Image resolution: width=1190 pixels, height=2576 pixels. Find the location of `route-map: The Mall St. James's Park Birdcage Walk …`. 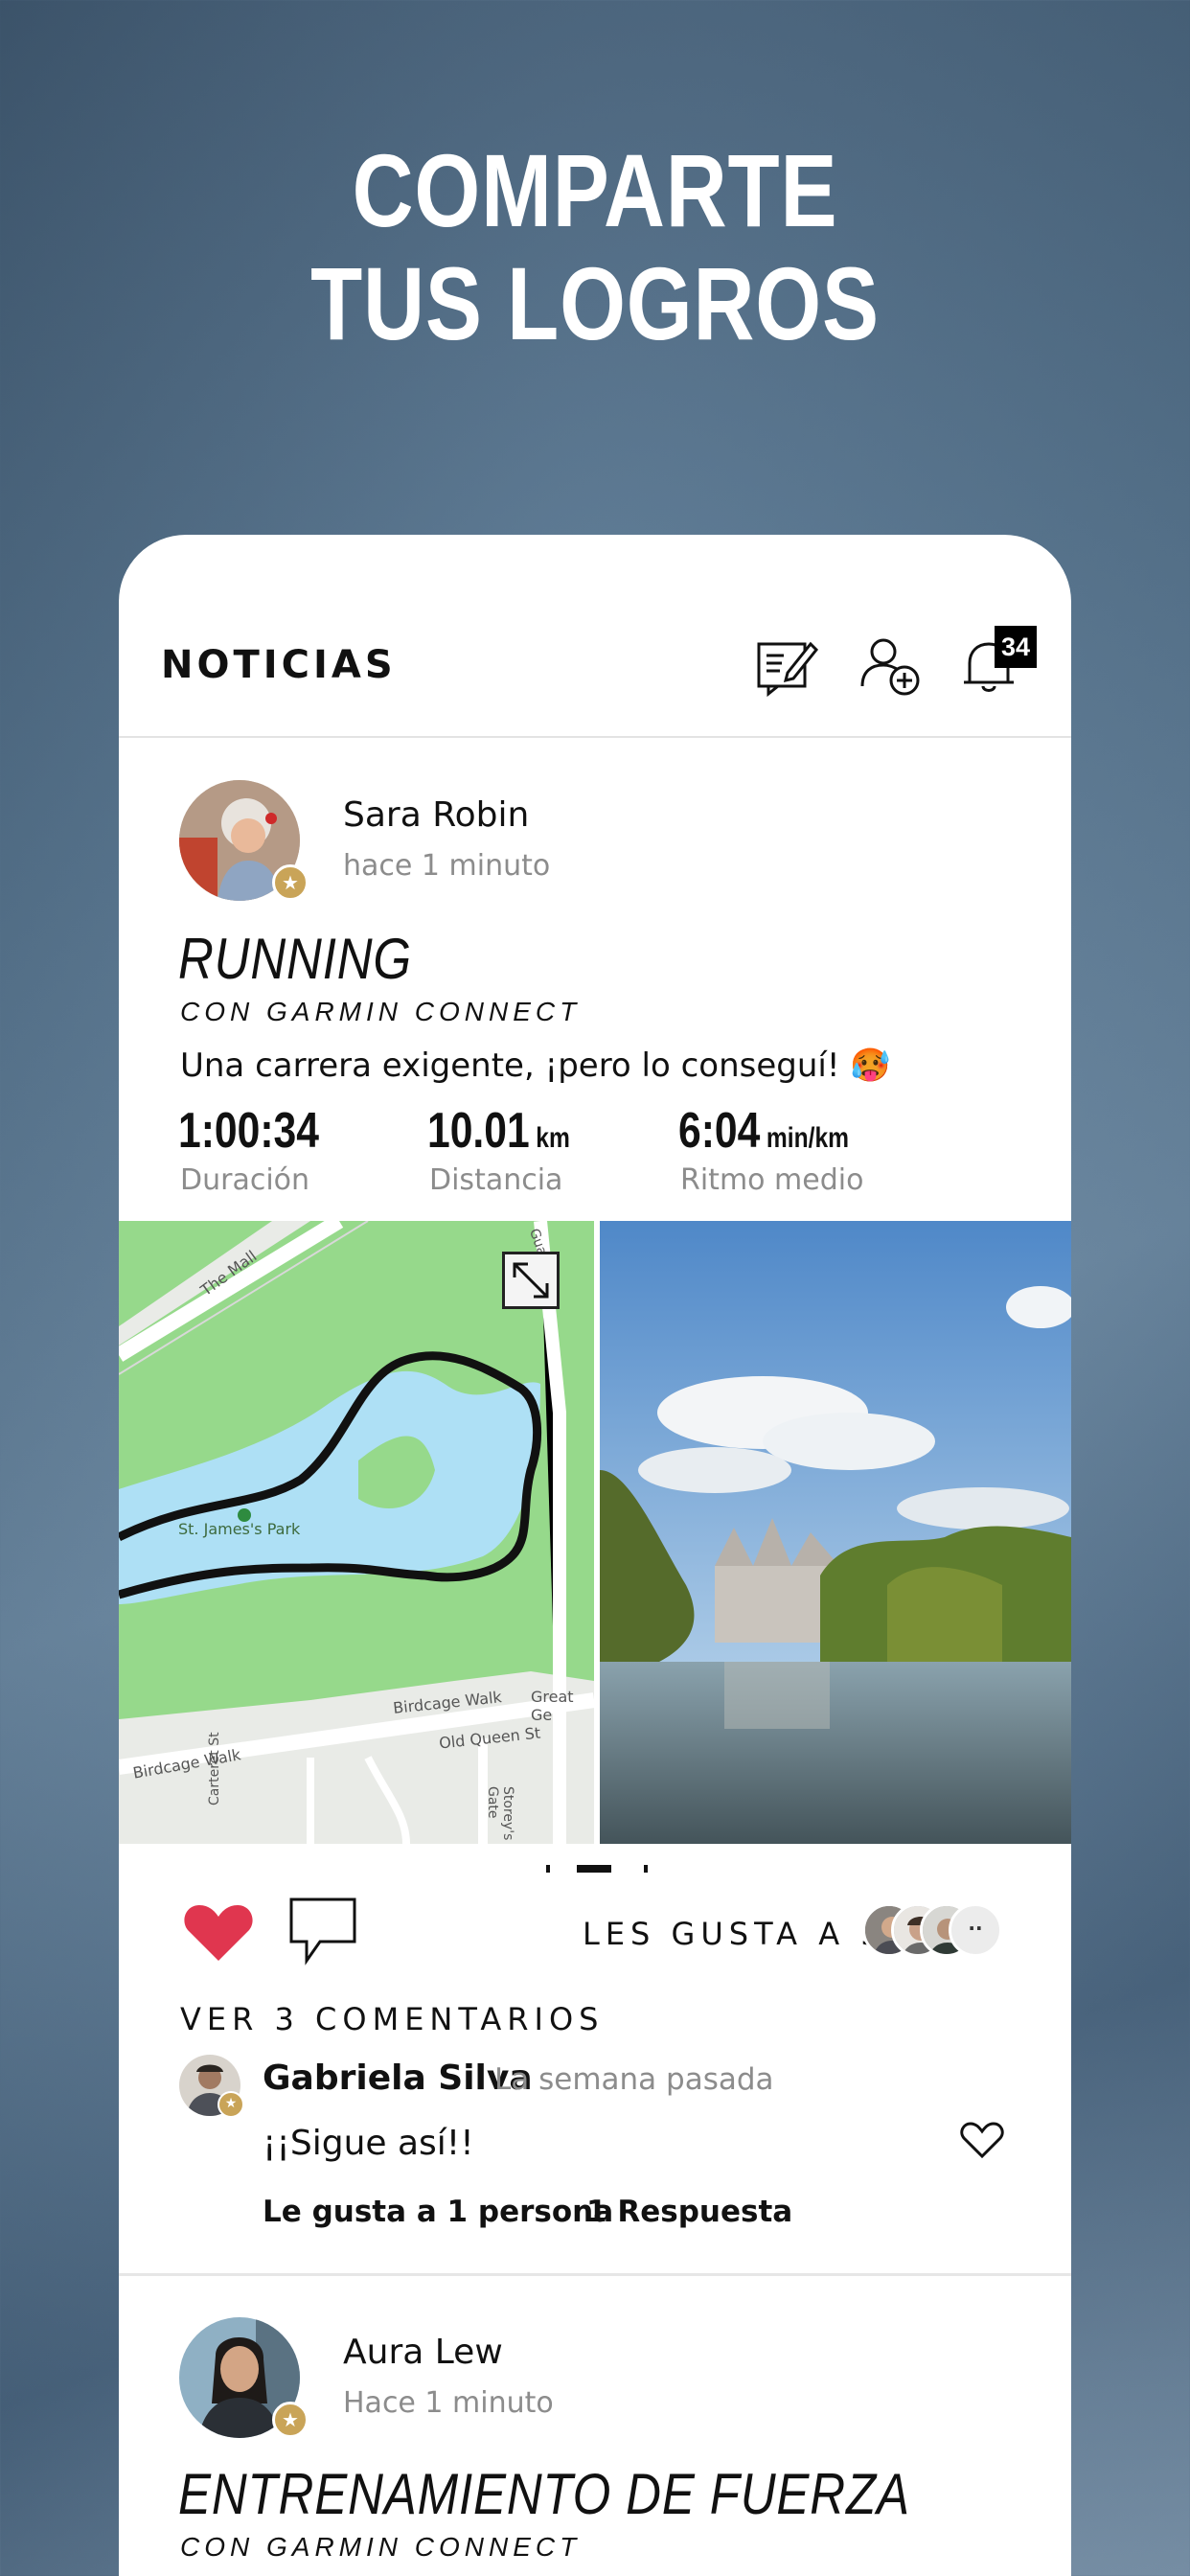

route-map: The Mall St. James's Park Birdcage Walk … is located at coordinates (357, 1532).